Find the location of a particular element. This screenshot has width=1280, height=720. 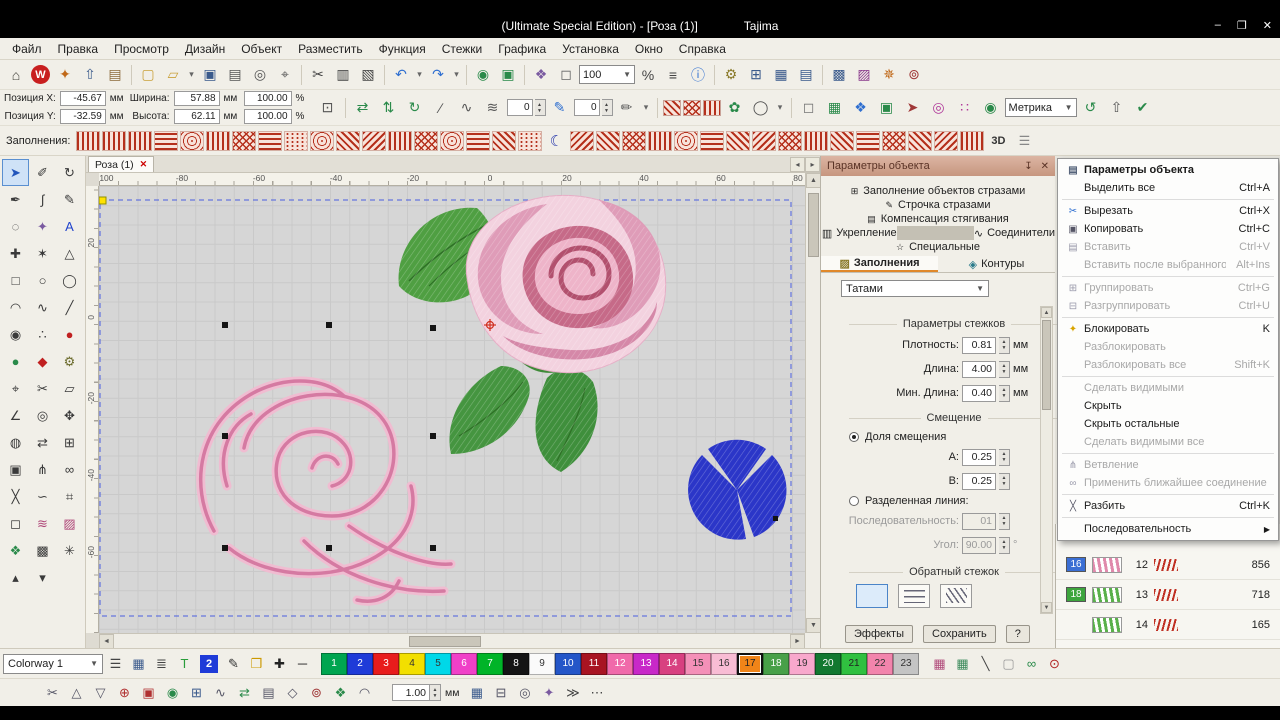

document-tab: Роза (1) ✕ is located at coordinates (121, 164).